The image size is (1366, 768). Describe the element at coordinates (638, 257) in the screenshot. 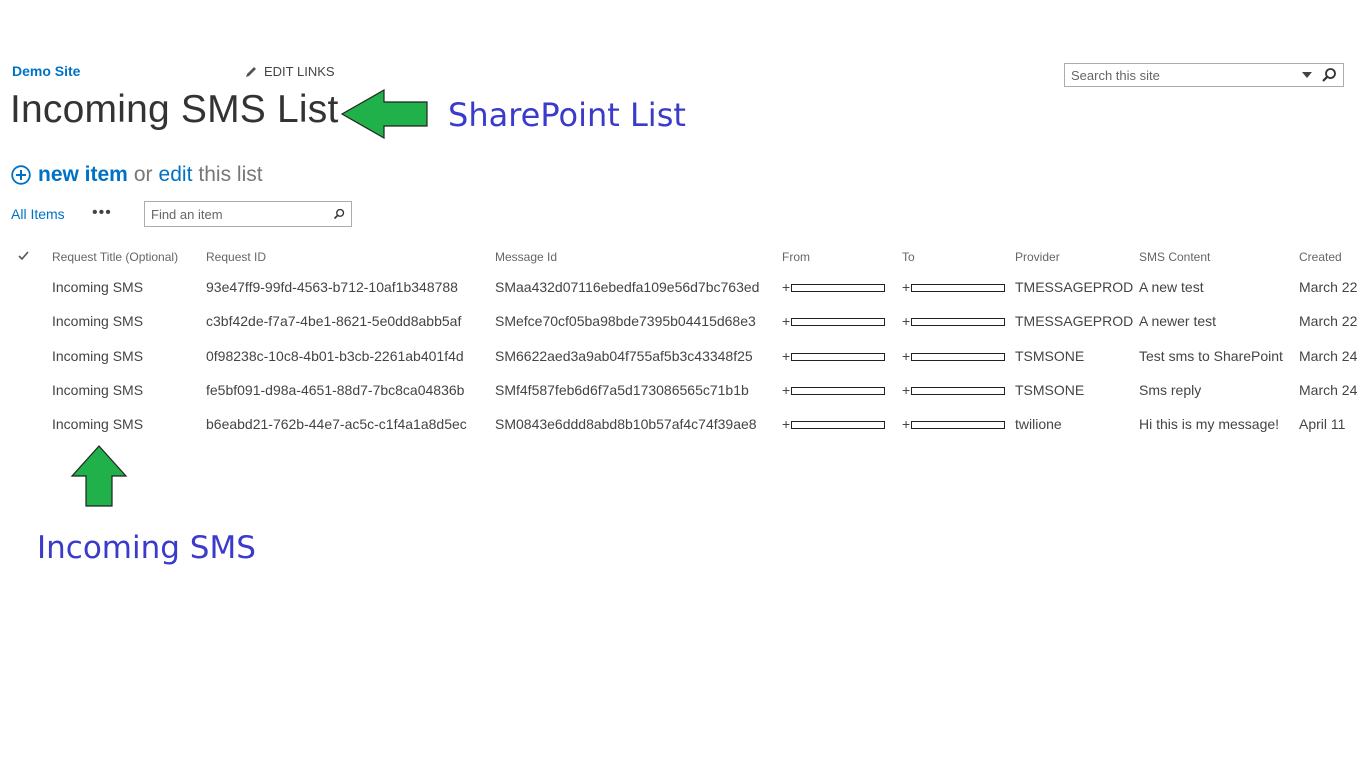

I see `column-header-message-id: Message Id` at that location.